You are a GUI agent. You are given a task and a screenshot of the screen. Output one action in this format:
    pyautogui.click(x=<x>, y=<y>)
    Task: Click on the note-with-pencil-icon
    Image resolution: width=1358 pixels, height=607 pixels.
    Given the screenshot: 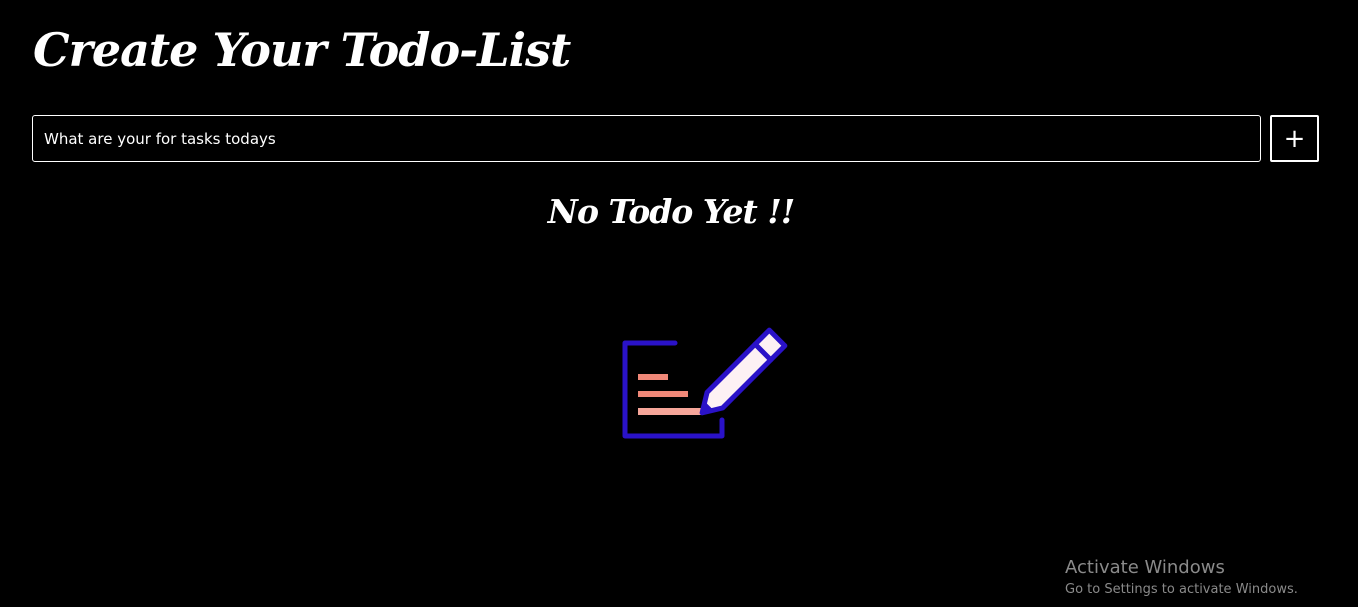 What is the action you would take?
    pyautogui.click(x=705, y=383)
    